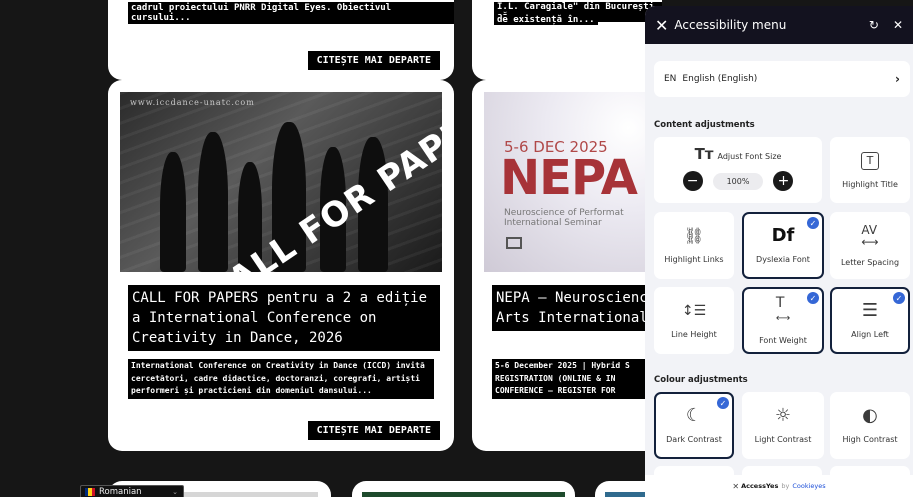  Describe the element at coordinates (670, 79) in the screenshot. I see `language-code: EN` at that location.